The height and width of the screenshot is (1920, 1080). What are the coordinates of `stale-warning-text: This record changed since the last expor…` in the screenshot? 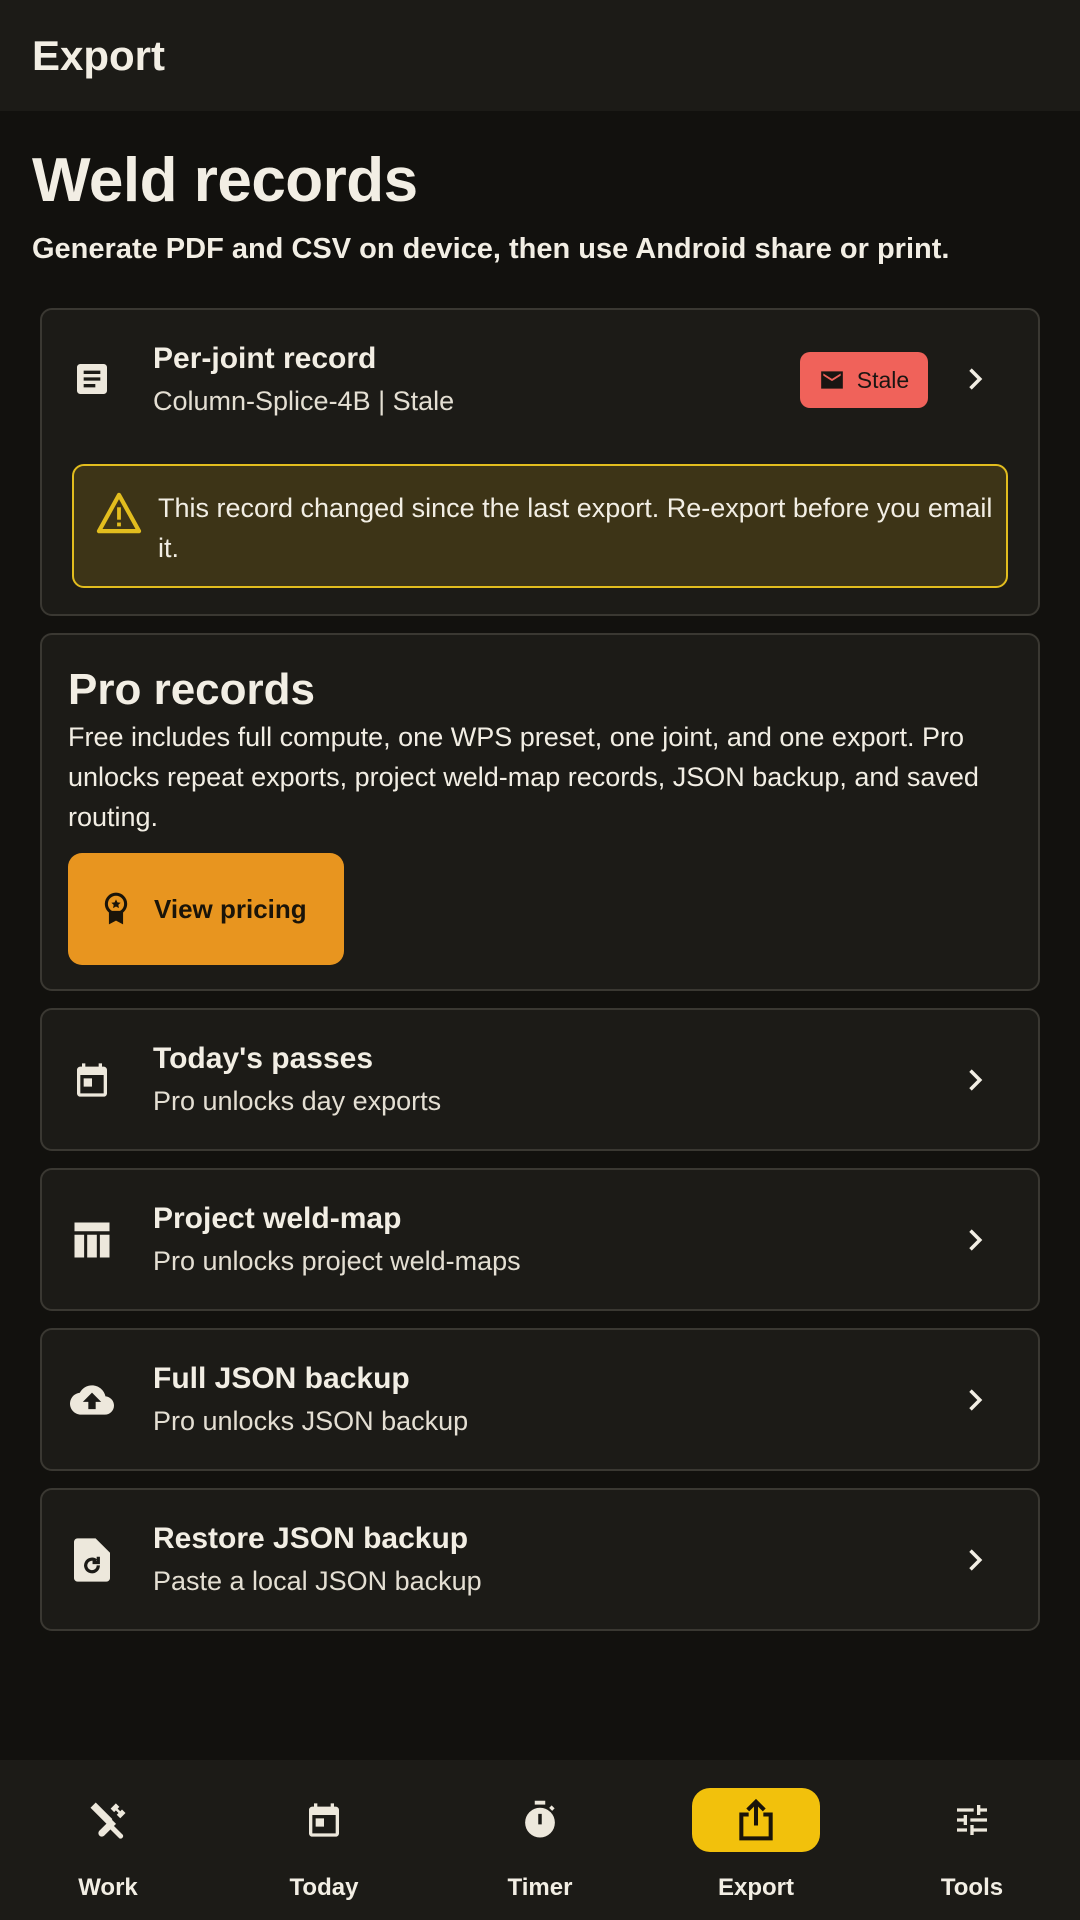 It's located at (575, 528).